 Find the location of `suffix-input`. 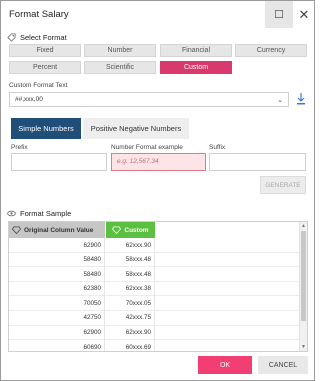

suffix-input is located at coordinates (257, 162).